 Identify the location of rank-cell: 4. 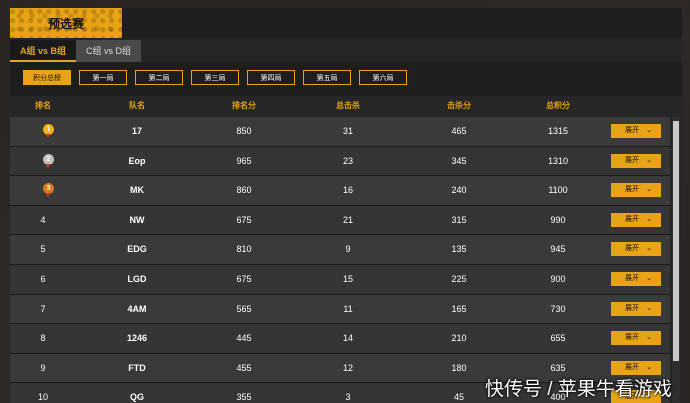
(43, 219).